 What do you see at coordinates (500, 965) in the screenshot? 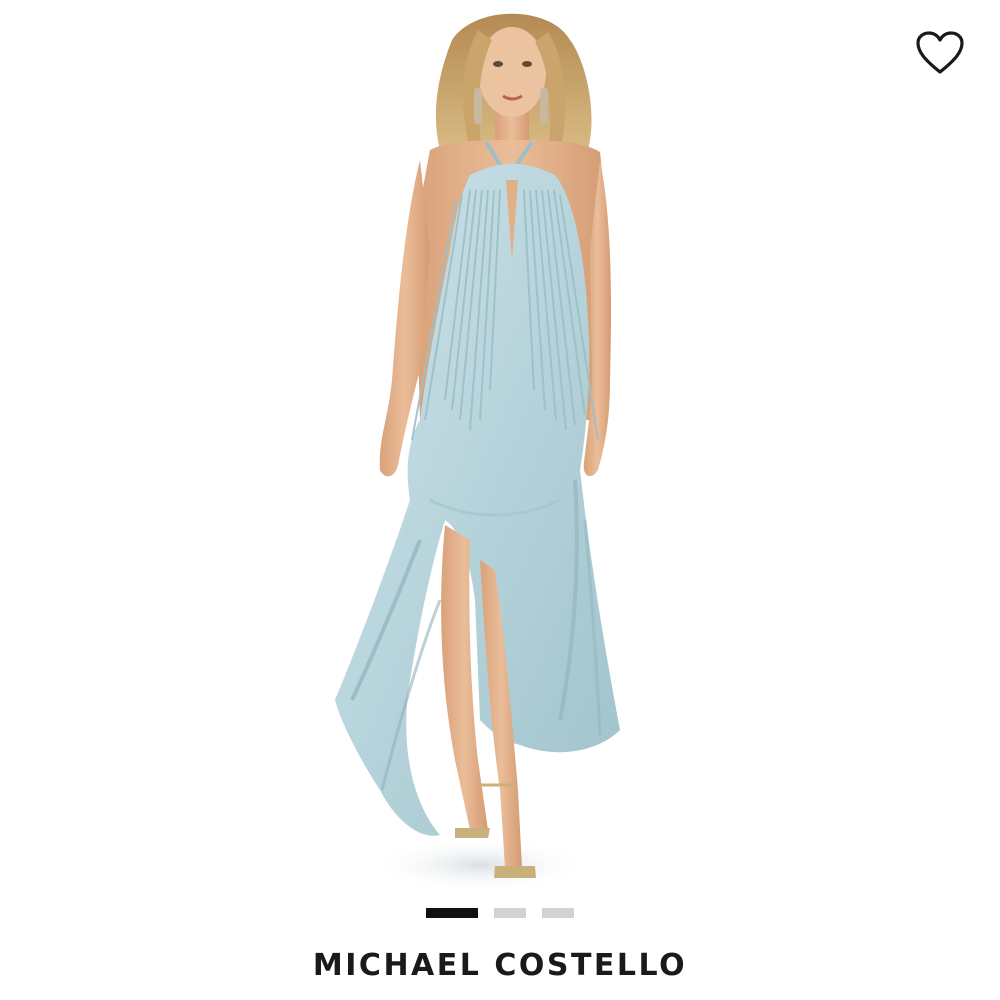
I see `brand-name: MICHAEL COSTELLO` at bounding box center [500, 965].